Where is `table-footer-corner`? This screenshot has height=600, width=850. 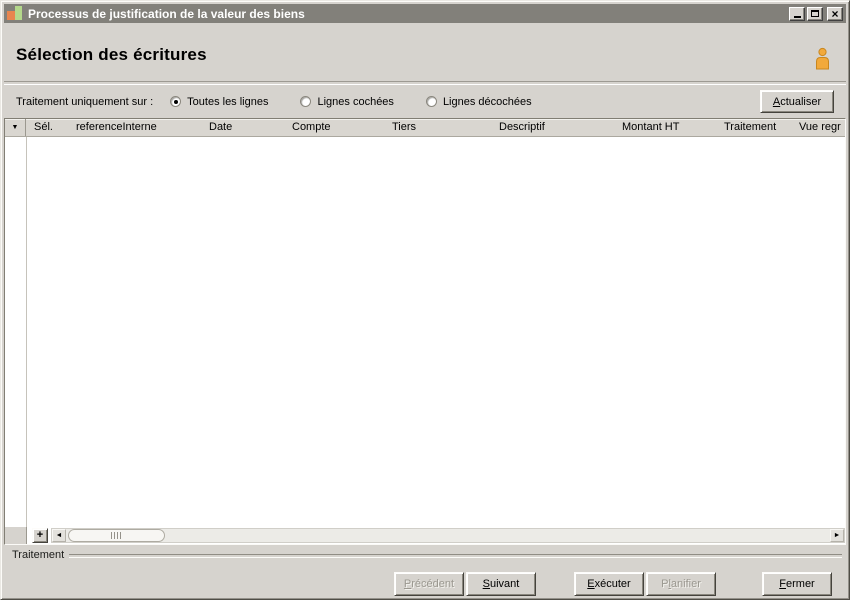
table-footer-corner is located at coordinates (16, 535).